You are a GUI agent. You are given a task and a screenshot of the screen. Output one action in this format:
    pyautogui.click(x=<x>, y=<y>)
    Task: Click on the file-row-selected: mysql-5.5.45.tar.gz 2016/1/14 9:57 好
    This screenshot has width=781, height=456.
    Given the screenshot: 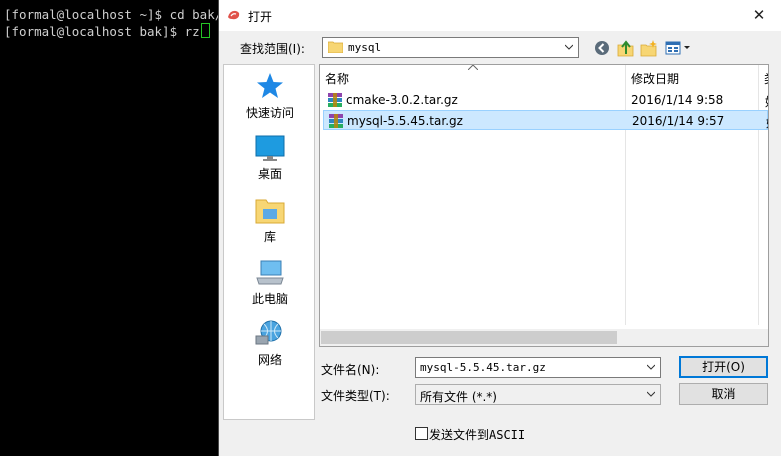 What is the action you would take?
    pyautogui.click(x=545, y=120)
    